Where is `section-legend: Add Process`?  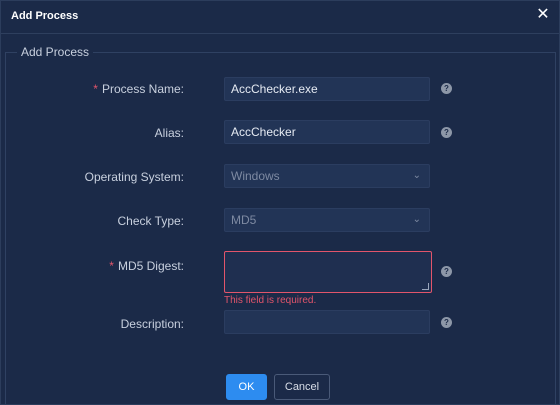
section-legend: Add Process is located at coordinates (55, 52).